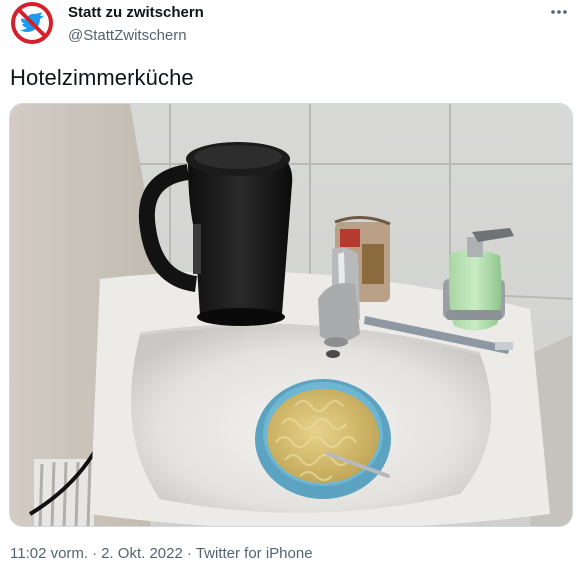 Image resolution: width=580 pixels, height=571 pixels. Describe the element at coordinates (254, 553) in the screenshot. I see `tweet-source-link: Twitter for iPhone` at that location.